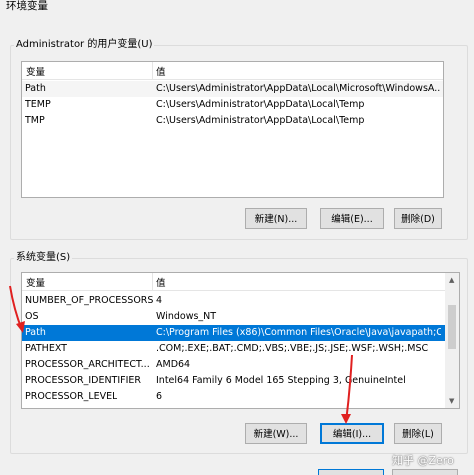 Image resolution: width=474 pixels, height=475 pixels. I want to click on var-value: 4, so click(159, 300).